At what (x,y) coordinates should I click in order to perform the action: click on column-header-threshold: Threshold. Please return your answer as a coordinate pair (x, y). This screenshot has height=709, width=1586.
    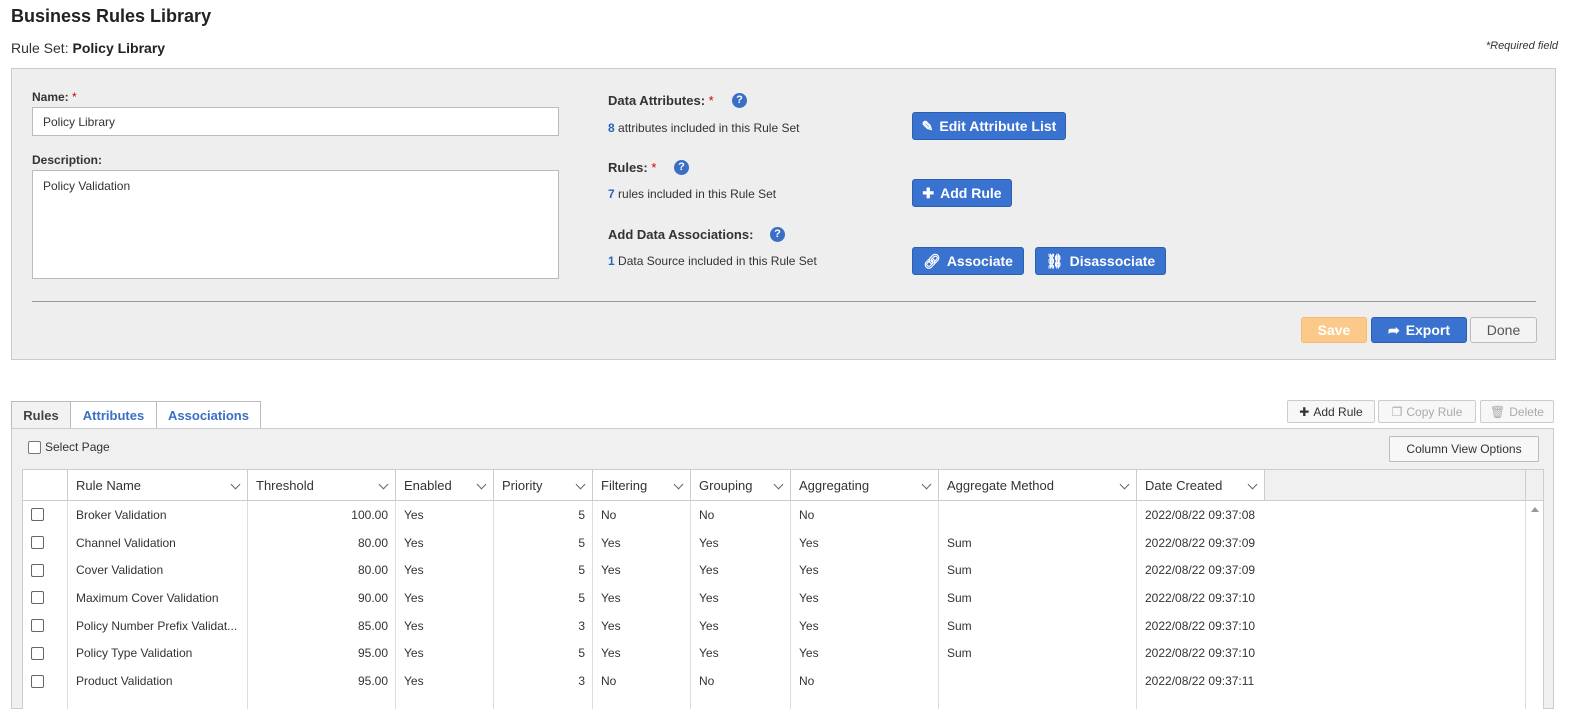
    Looking at the image, I should click on (322, 485).